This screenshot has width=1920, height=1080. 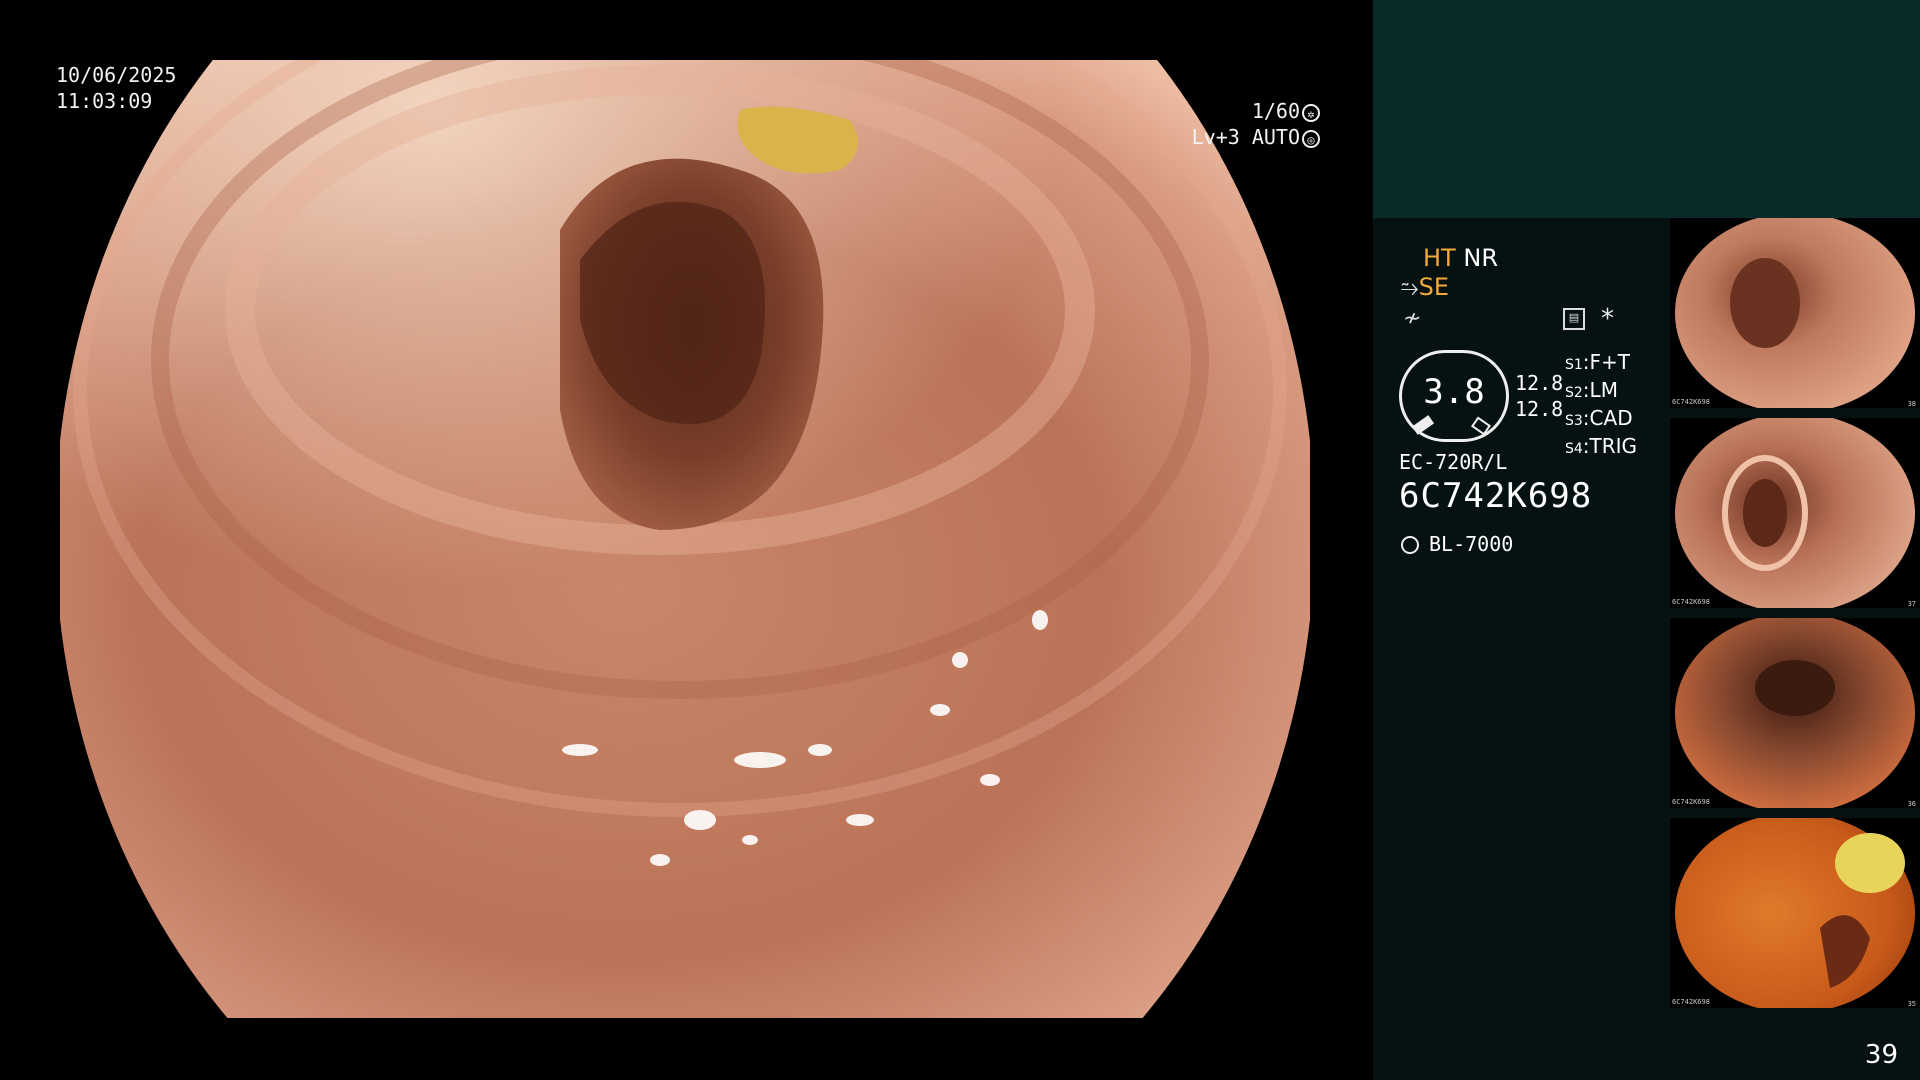 I want to click on gauge-value: 3.8, so click(x=1454, y=392).